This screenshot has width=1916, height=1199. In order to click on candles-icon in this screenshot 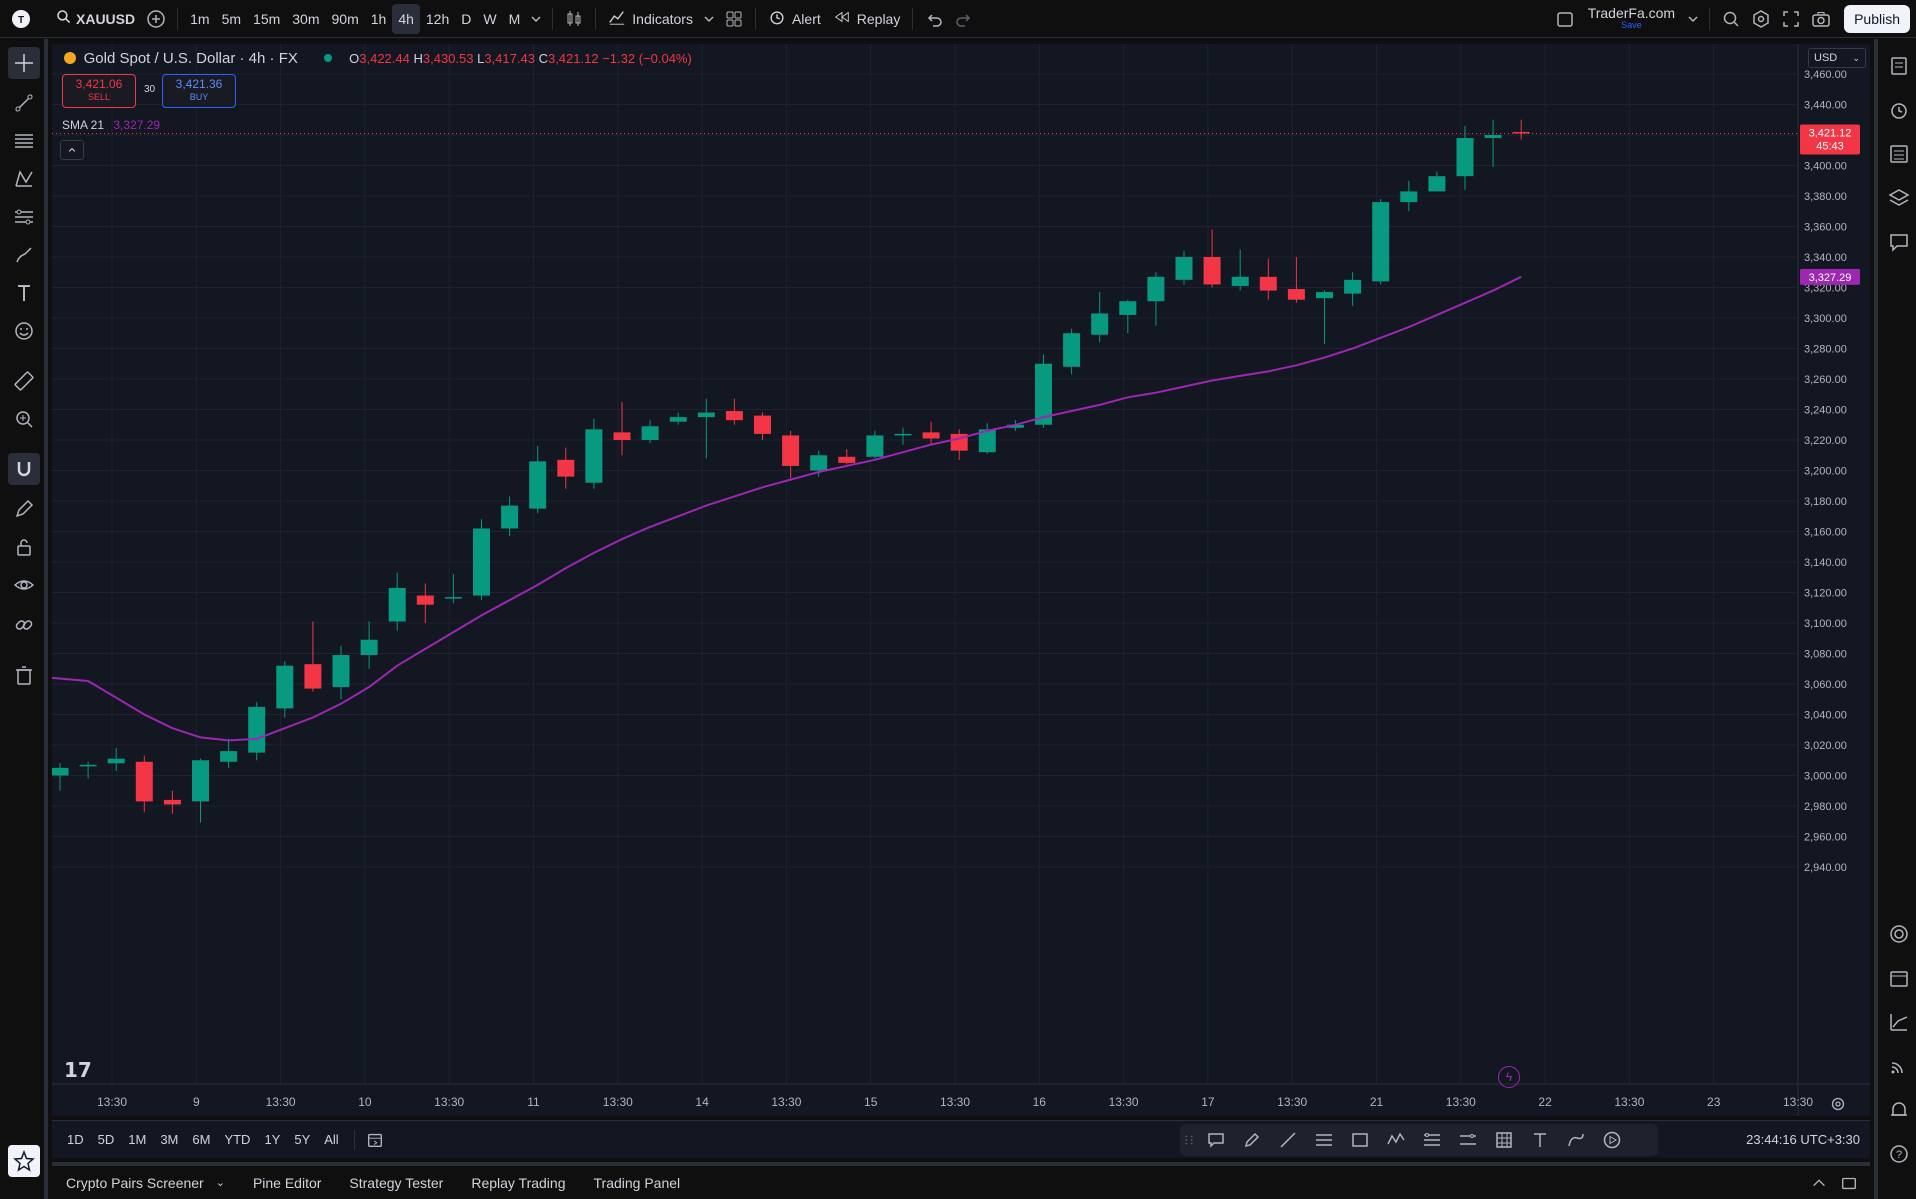, I will do `click(574, 19)`.